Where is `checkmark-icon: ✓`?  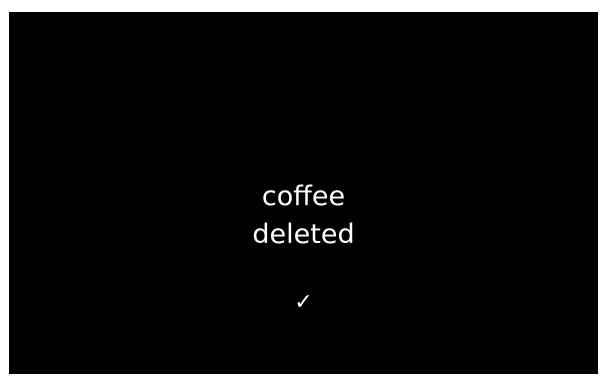 checkmark-icon: ✓ is located at coordinates (303, 302).